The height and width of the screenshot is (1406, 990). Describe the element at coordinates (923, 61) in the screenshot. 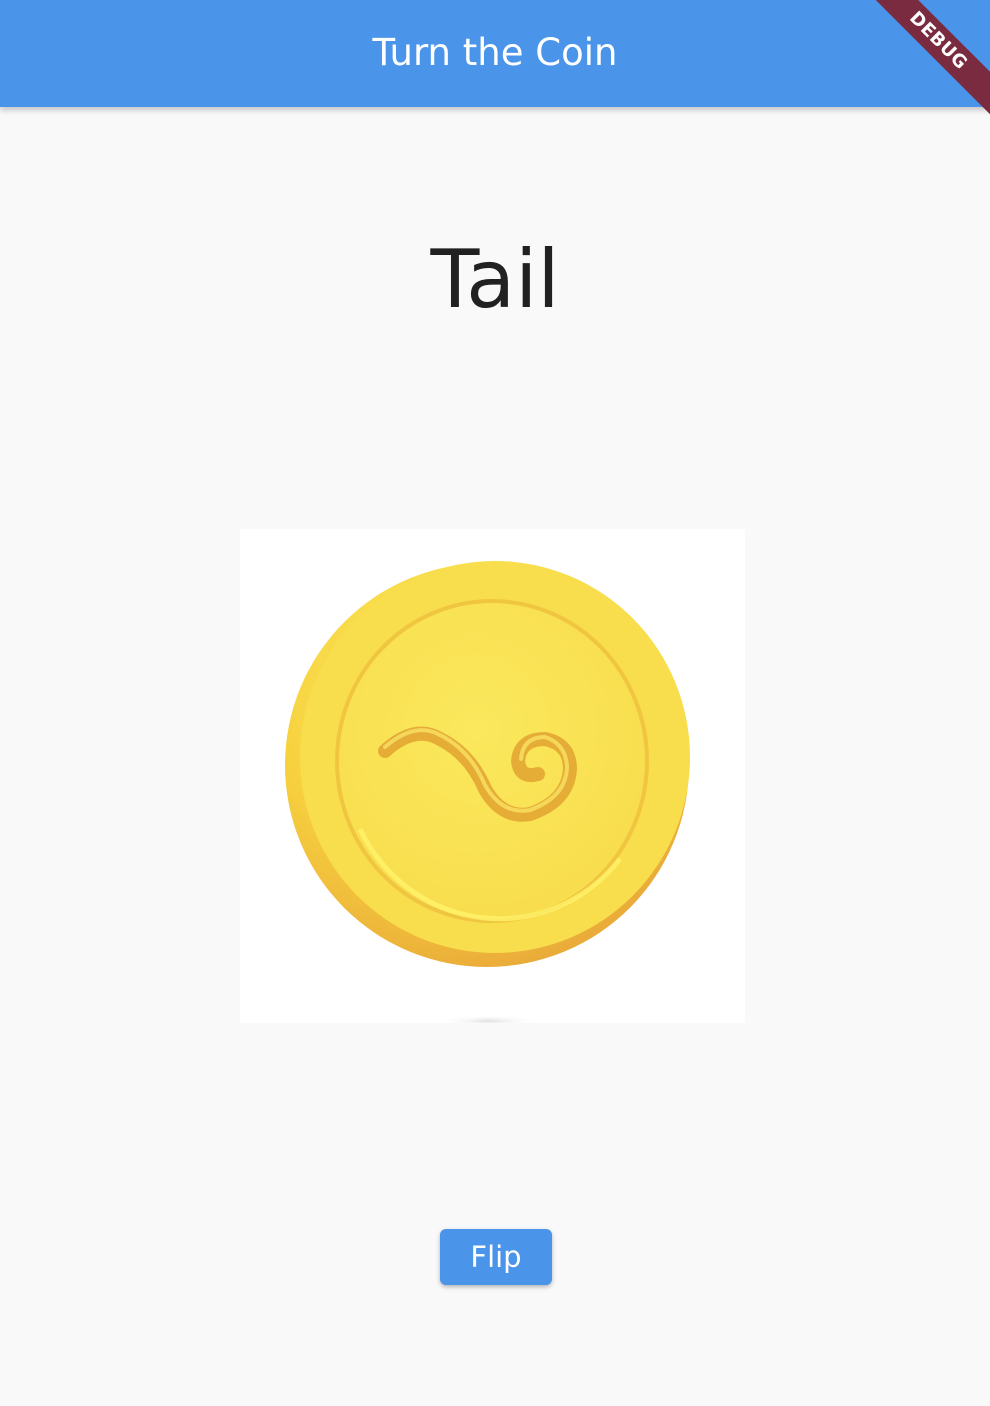

I see `debug-label: DEBUG` at that location.